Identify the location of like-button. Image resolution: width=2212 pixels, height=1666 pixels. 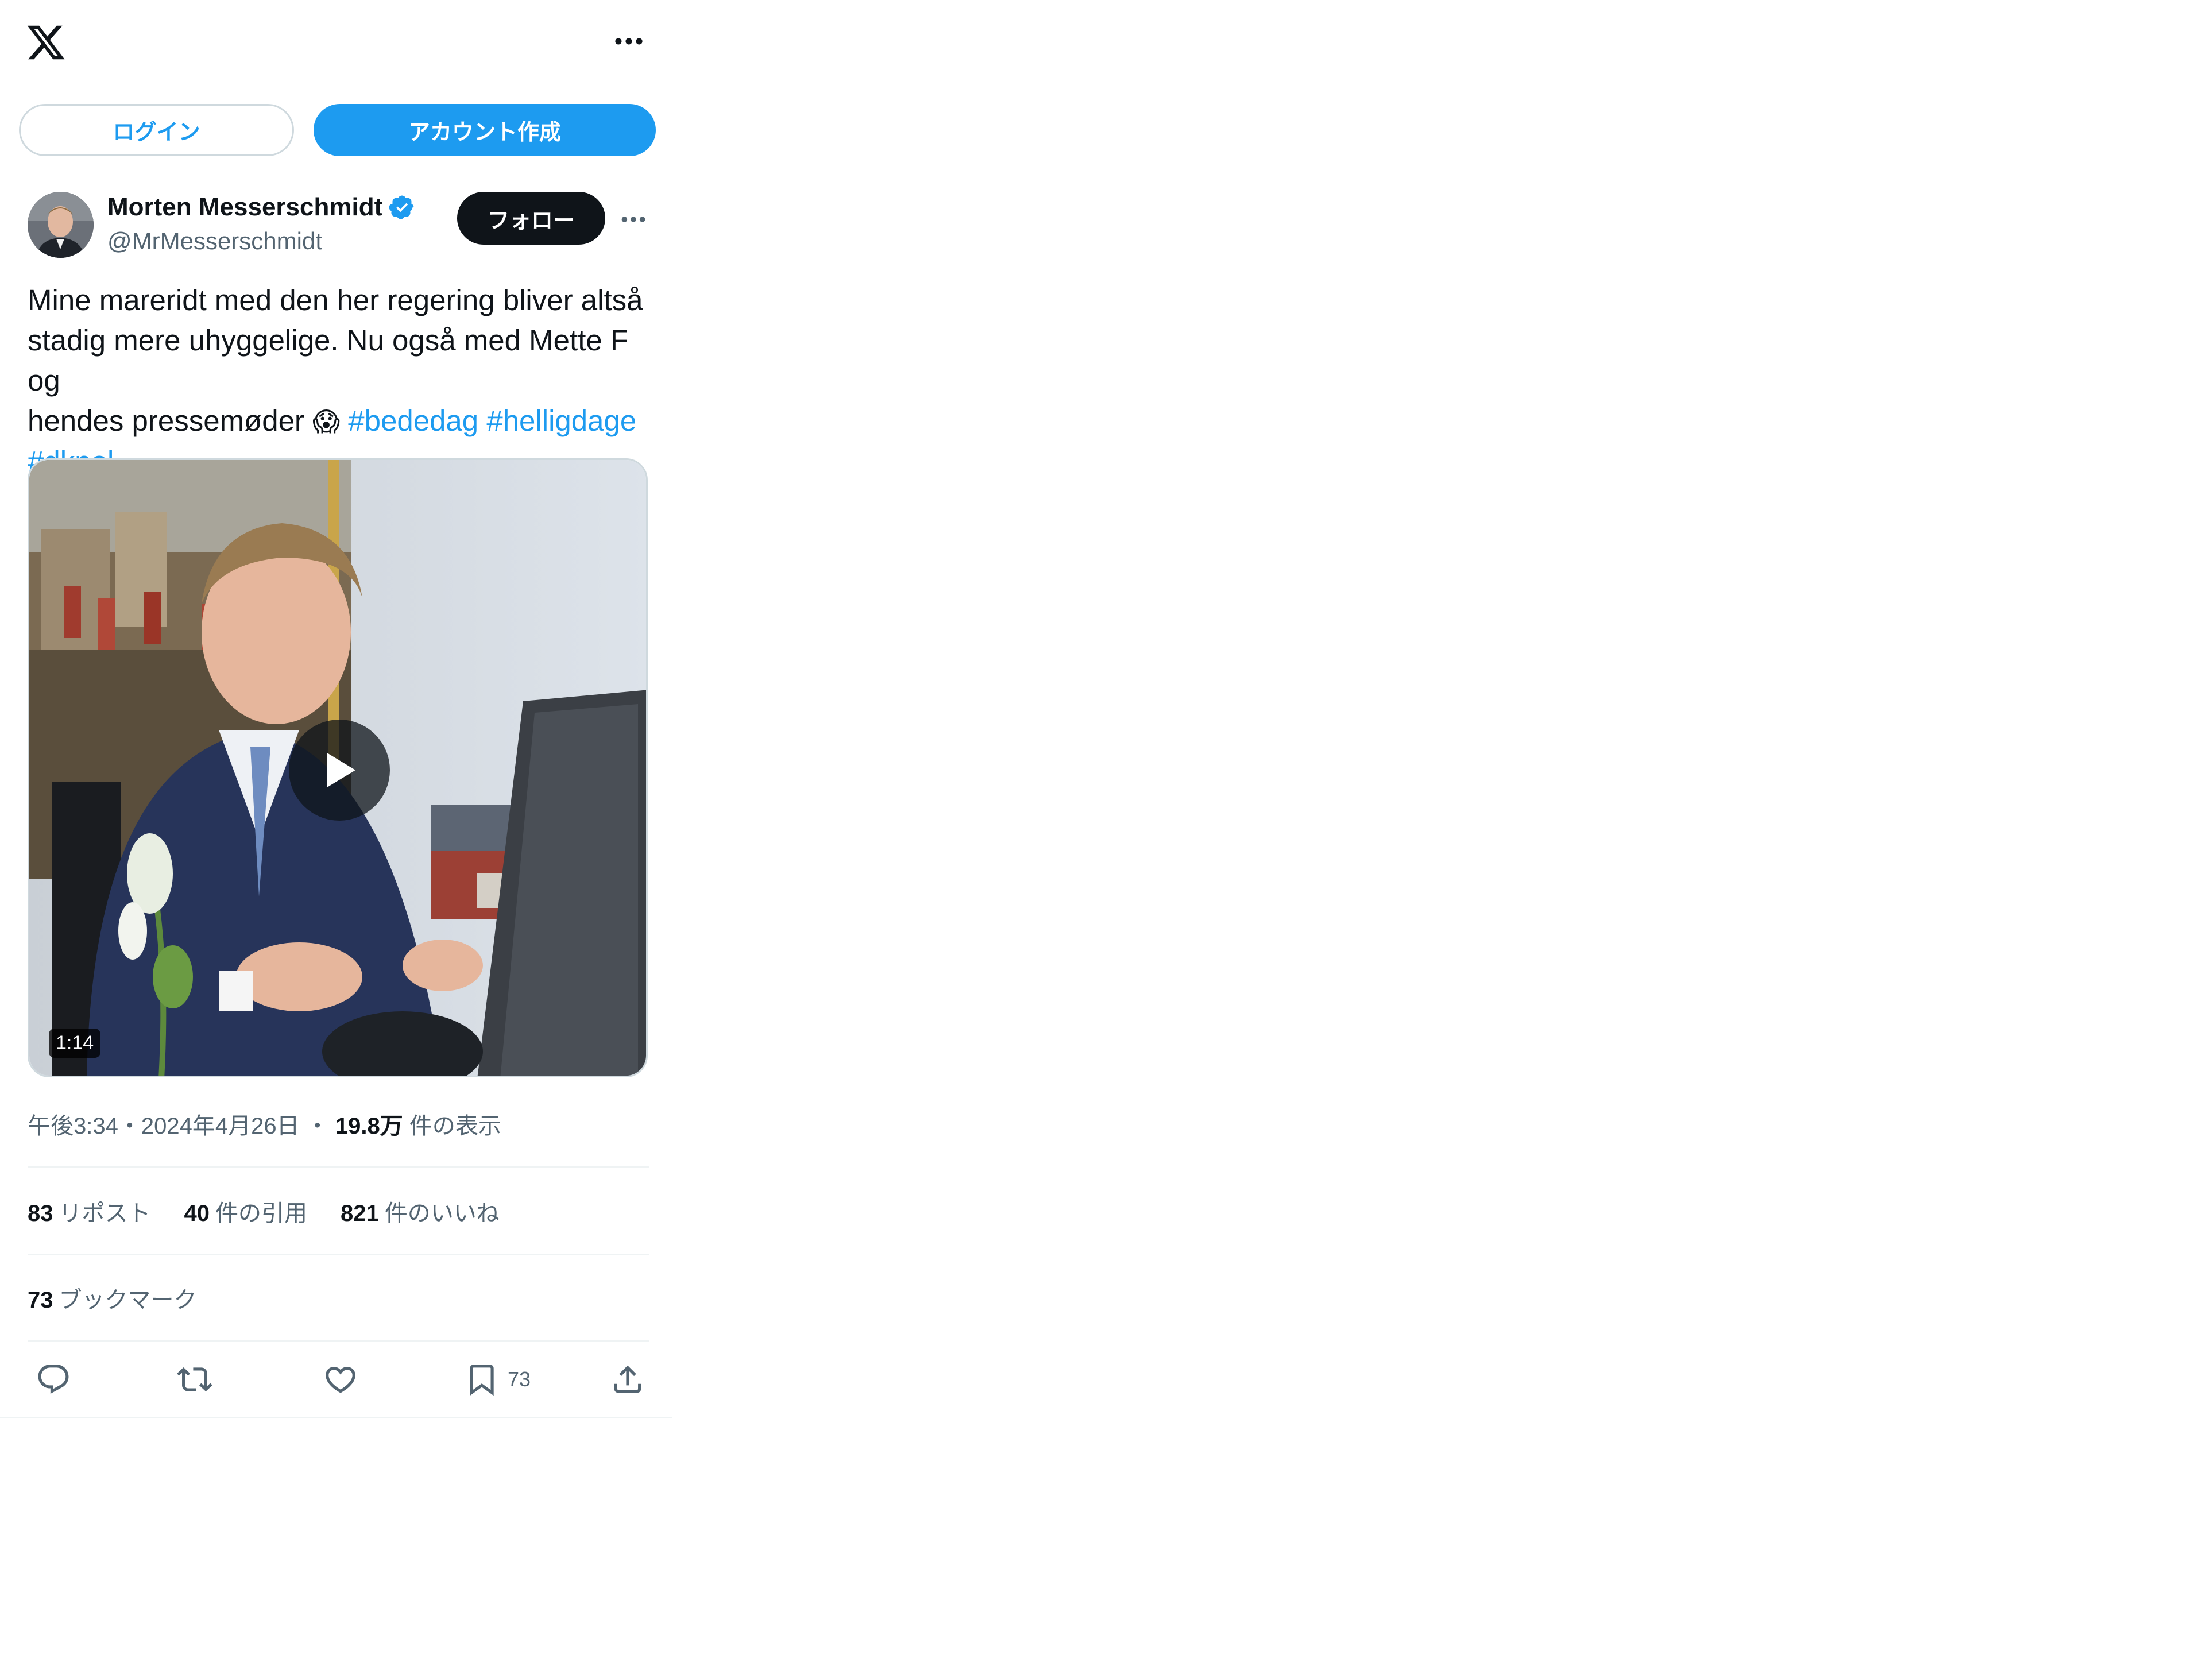
(340, 1379).